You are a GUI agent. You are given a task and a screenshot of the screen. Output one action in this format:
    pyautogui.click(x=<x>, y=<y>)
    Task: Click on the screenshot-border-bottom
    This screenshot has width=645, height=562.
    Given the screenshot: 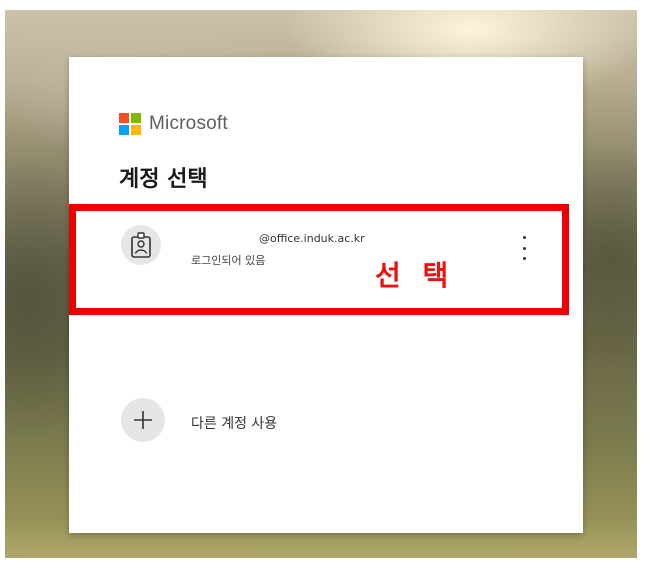 What is the action you would take?
    pyautogui.click(x=322, y=560)
    